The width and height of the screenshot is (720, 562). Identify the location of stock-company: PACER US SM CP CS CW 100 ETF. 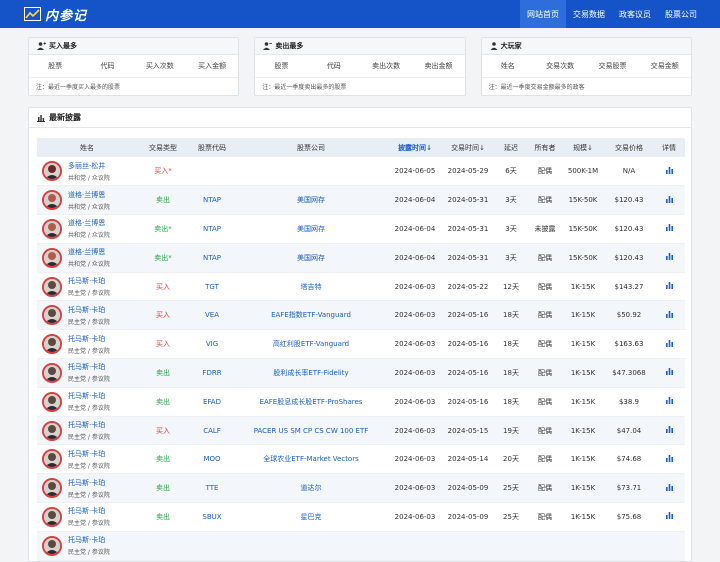
(311, 431).